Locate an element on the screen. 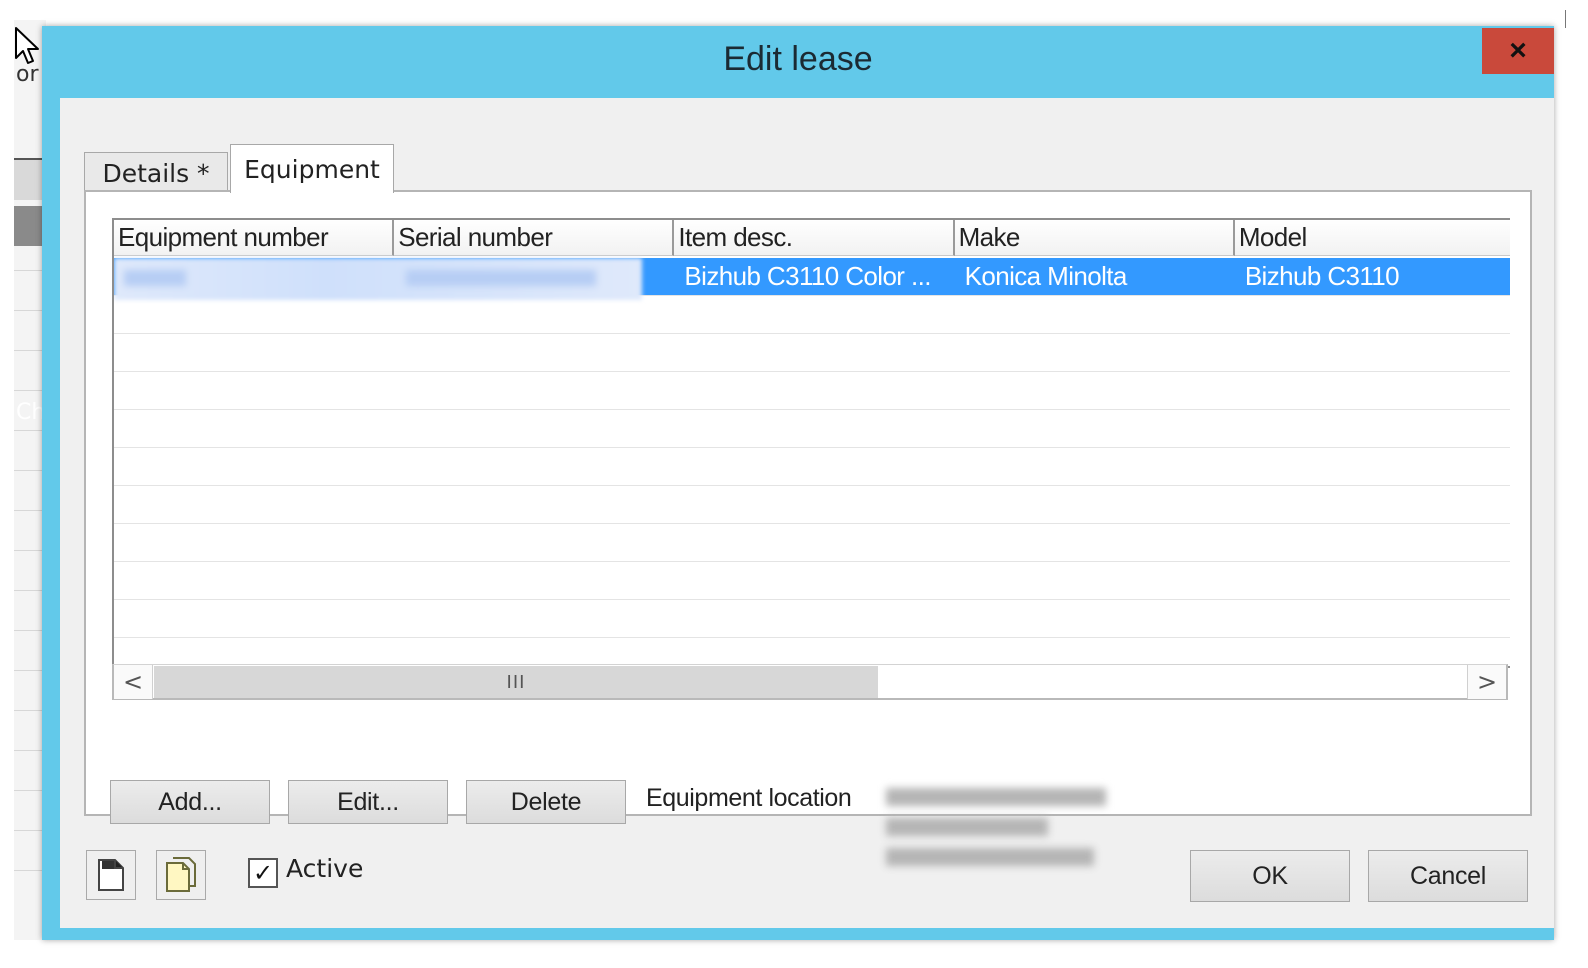 This screenshot has width=1588, height=968. column-header-equipment-number: Equipment number is located at coordinates (254, 238).